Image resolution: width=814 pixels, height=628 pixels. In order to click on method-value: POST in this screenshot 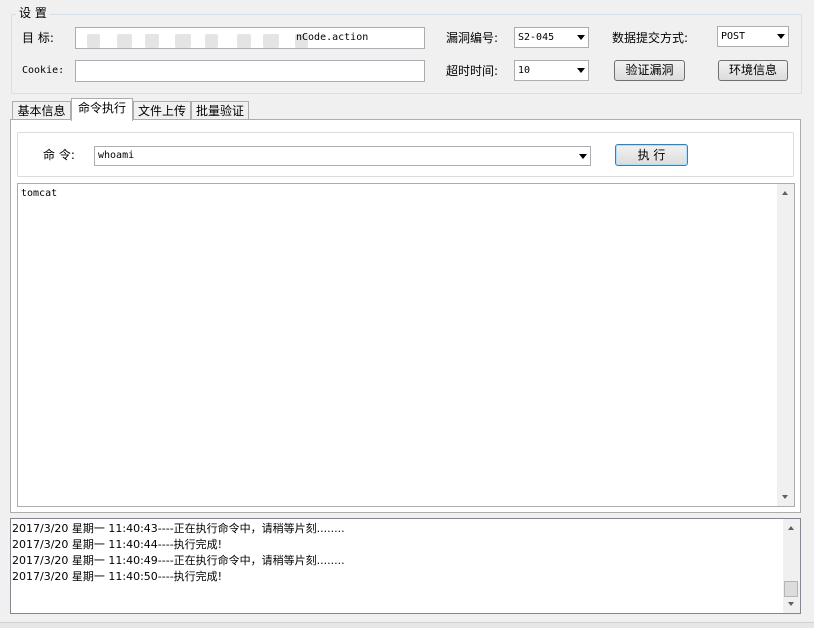, I will do `click(733, 36)`.